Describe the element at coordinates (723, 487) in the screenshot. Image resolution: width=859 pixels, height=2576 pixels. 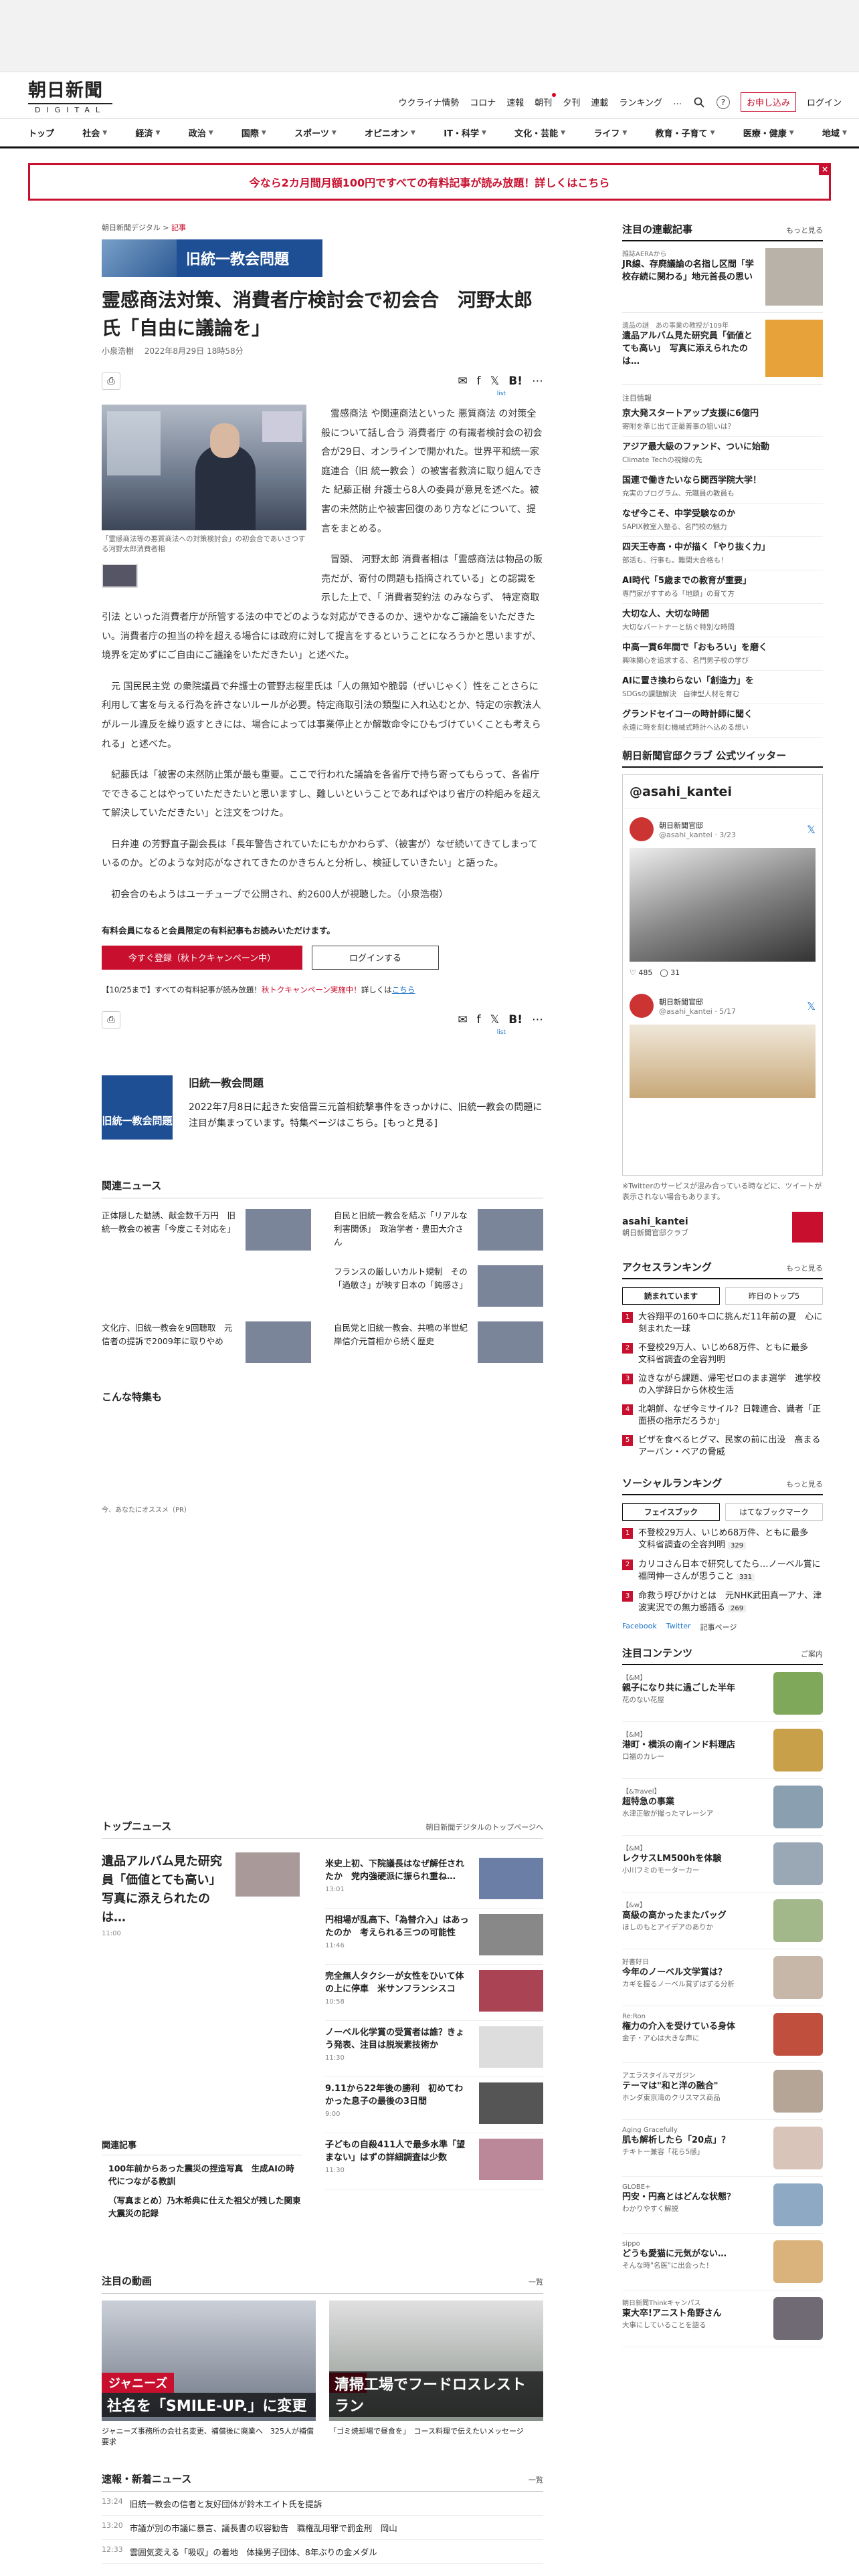
I see `ad-item: 国連で働きたいなら関西学院大学！ 充実のプログラム、元職員の教員も` at that location.